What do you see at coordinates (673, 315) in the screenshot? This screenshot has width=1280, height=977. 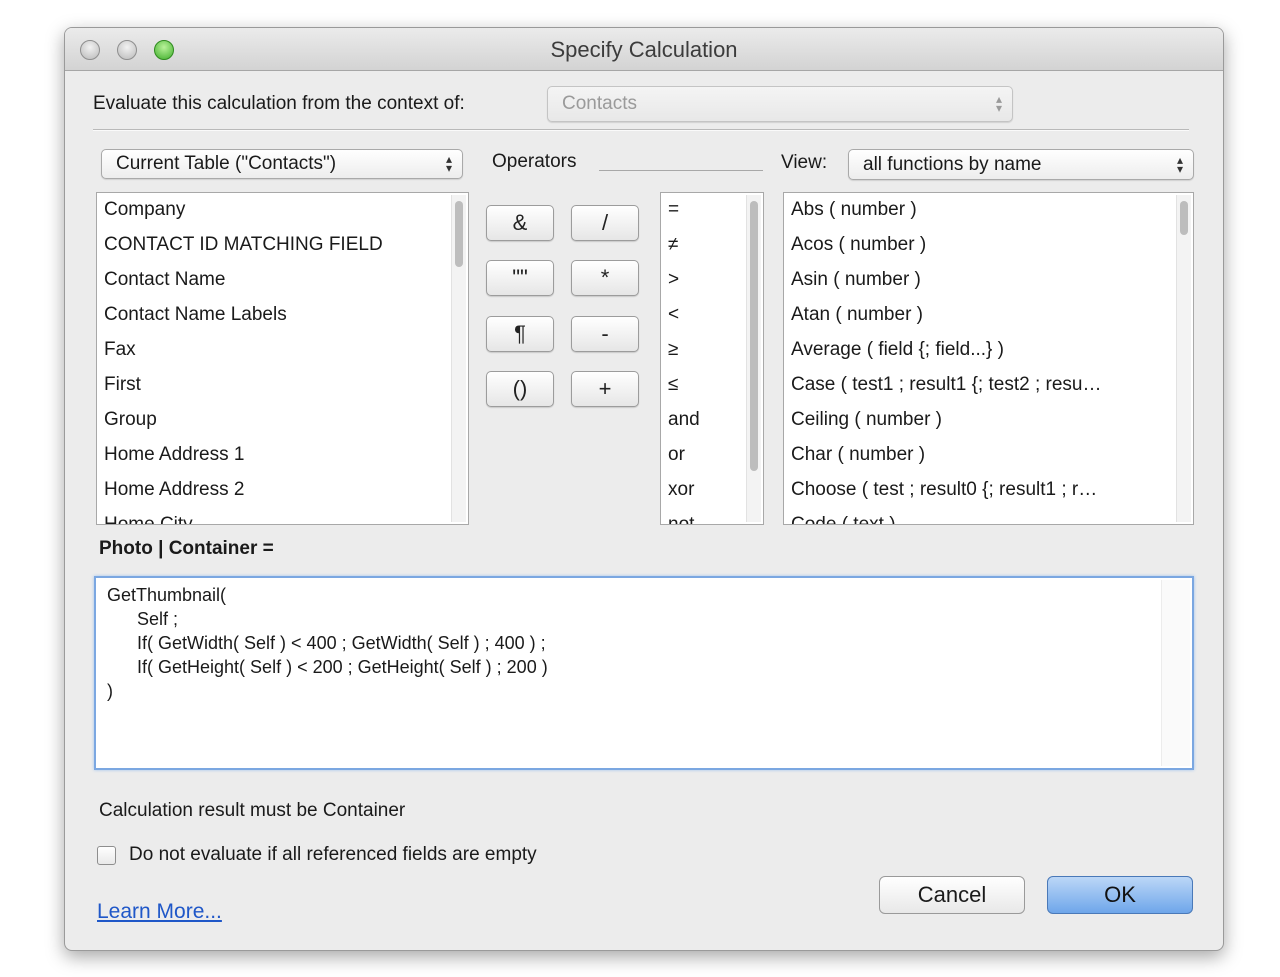 I see `list-item: <` at bounding box center [673, 315].